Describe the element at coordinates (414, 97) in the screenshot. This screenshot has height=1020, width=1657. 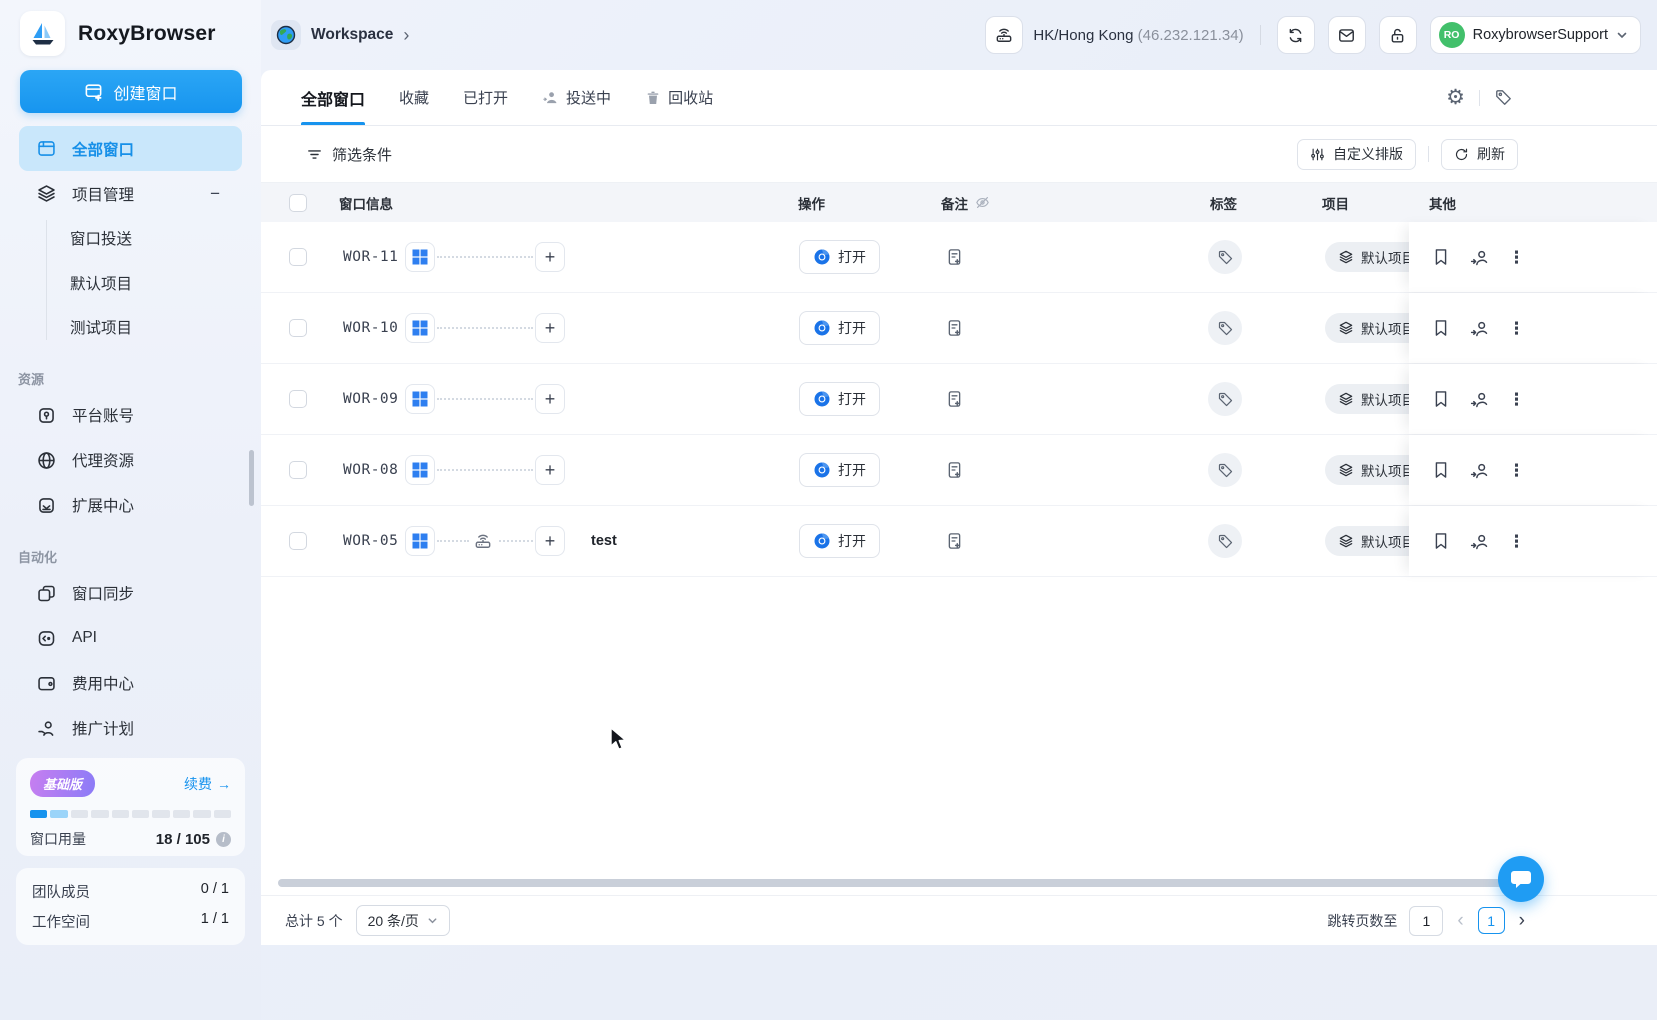
I see `tab-favorites: 收藏` at that location.